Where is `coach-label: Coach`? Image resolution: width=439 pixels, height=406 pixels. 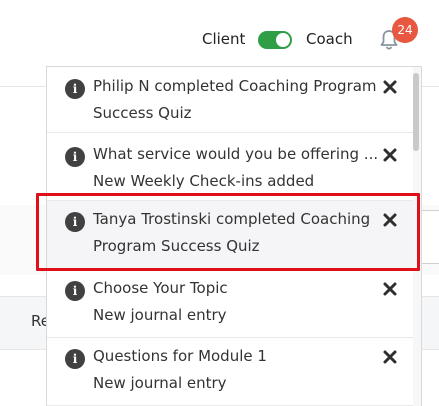
coach-label: Coach is located at coordinates (329, 39).